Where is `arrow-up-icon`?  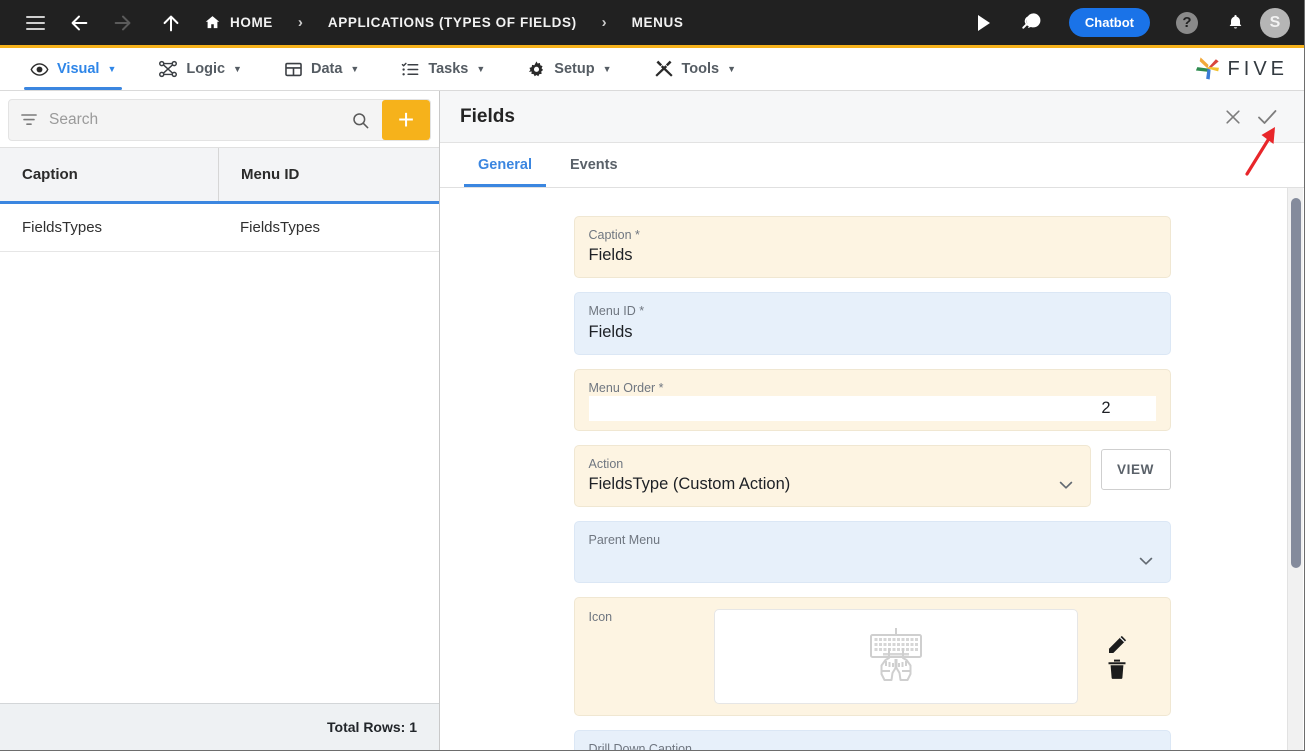 arrow-up-icon is located at coordinates (171, 23).